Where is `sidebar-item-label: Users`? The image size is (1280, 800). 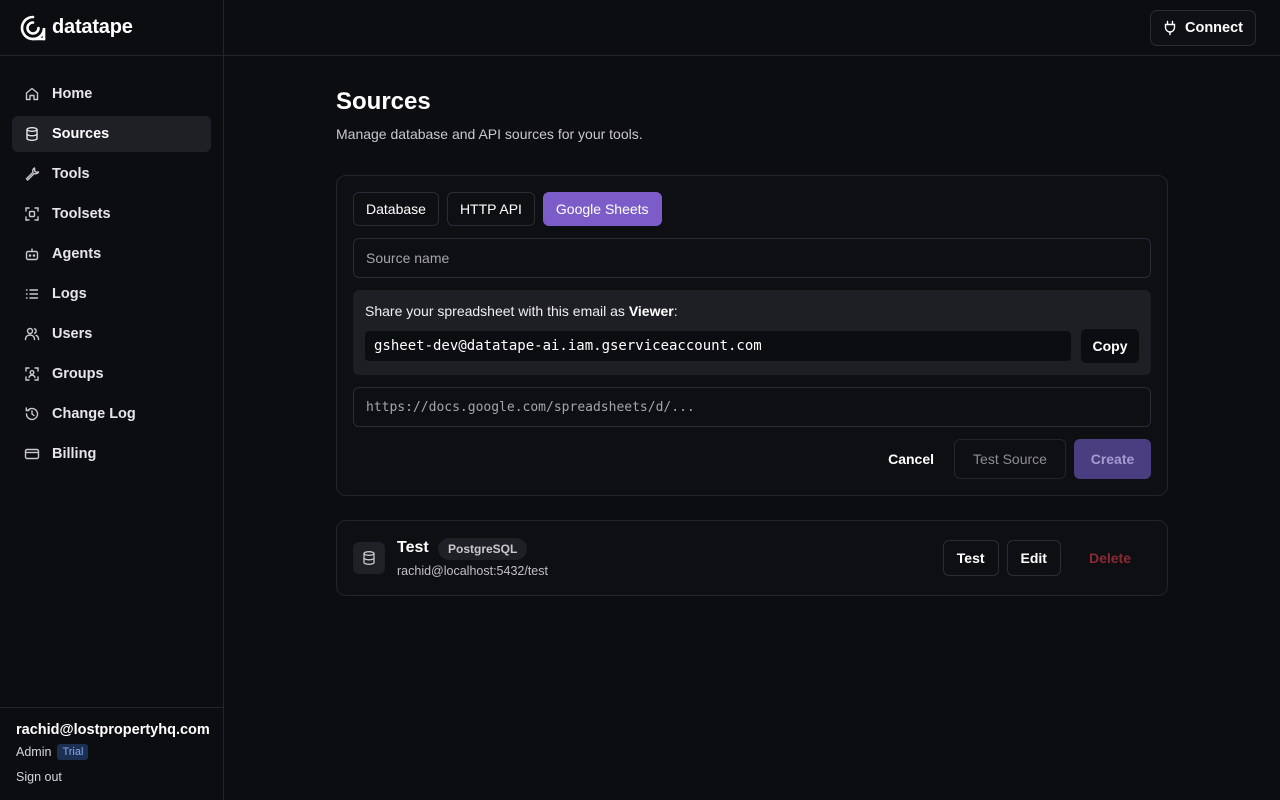
sidebar-item-label: Users is located at coordinates (72, 334).